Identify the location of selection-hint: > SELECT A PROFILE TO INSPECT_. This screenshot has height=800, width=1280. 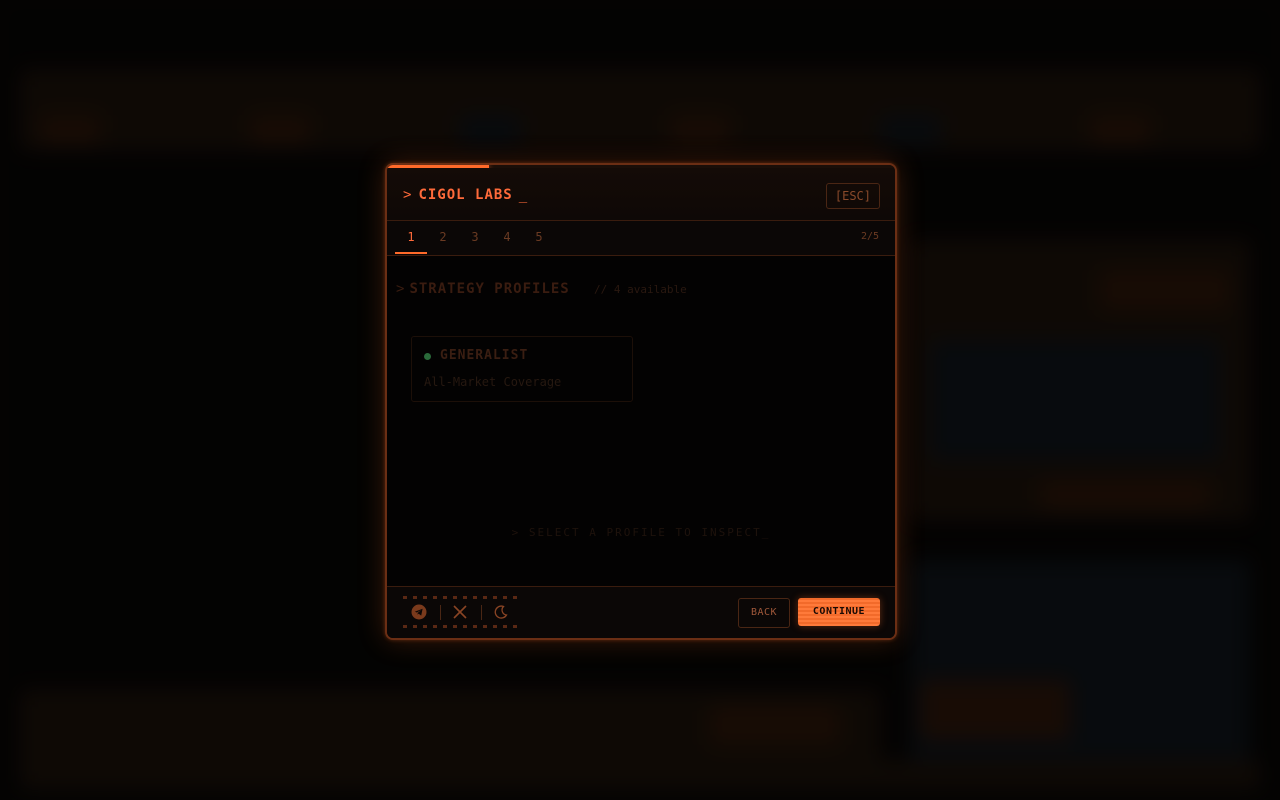
(641, 532).